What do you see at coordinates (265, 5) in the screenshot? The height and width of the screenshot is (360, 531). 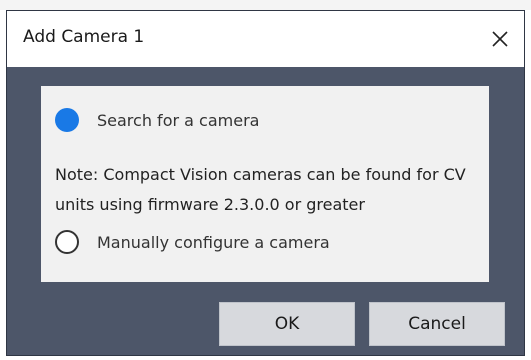 I see `cropped-top-strip` at bounding box center [265, 5].